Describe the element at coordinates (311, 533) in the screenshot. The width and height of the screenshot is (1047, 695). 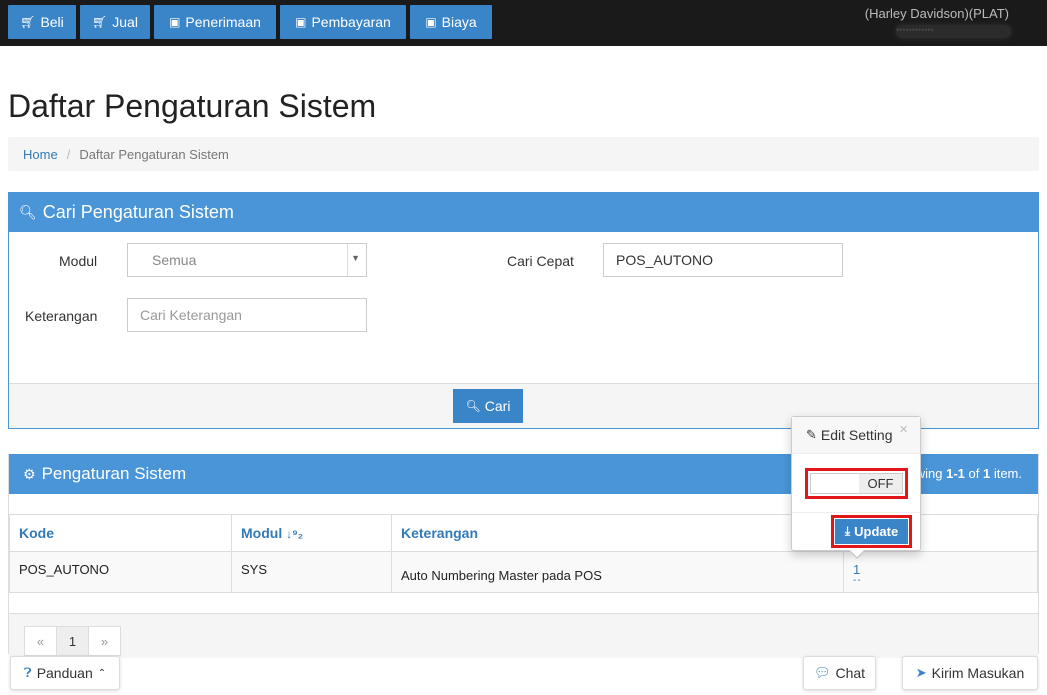
I see `column-modul: Modul ↓⁹₂` at that location.